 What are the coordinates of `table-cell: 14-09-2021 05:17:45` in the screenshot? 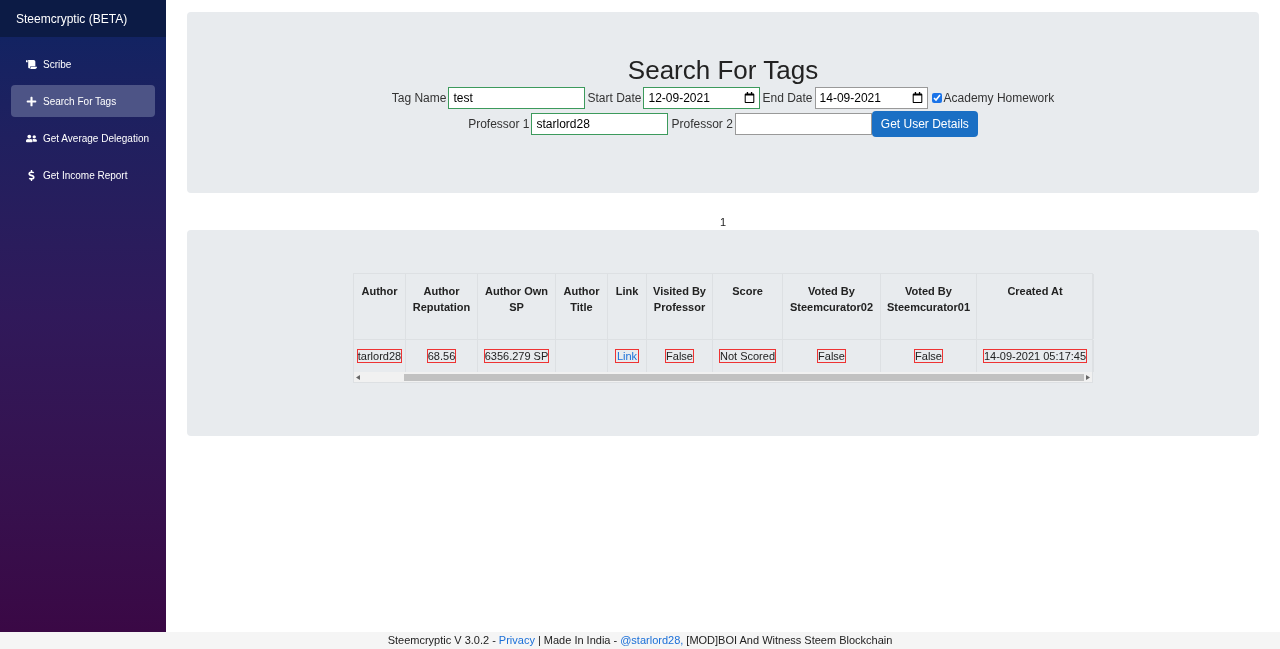 It's located at (1035, 356).